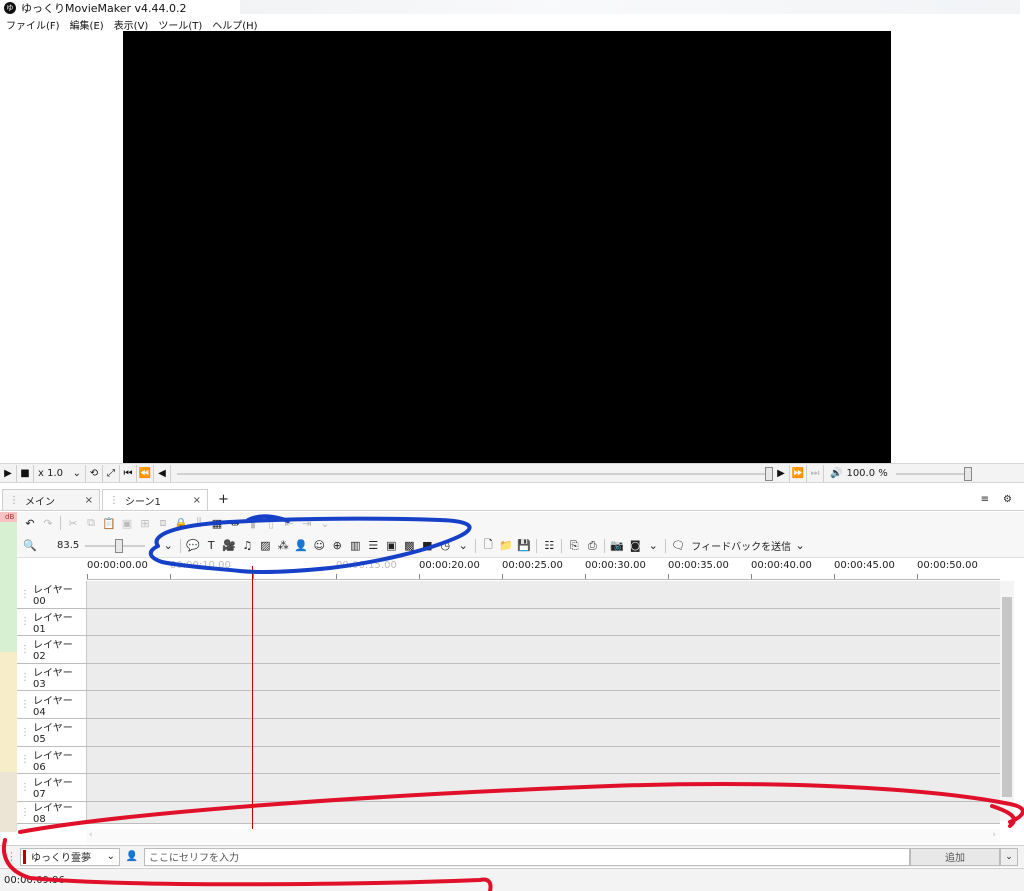  Describe the element at coordinates (301, 546) in the screenshot. I see `character-icon: 👤` at that location.